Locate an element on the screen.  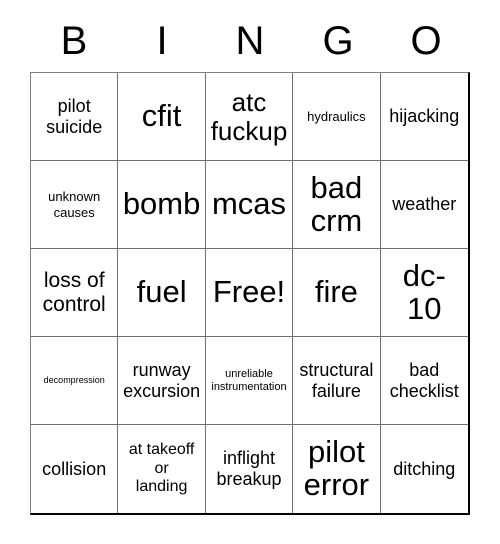
header-letter-g: G is located at coordinates (338, 41).